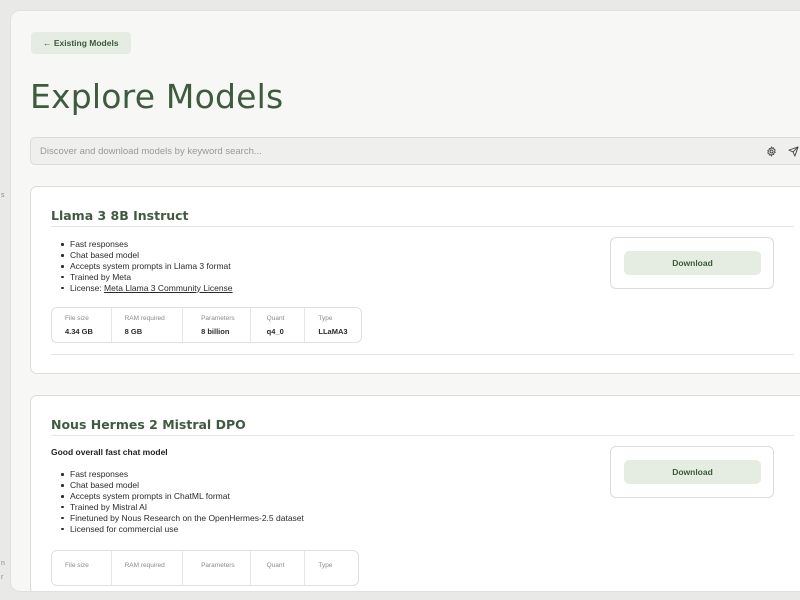 This screenshot has height=600, width=800. What do you see at coordinates (177, 529) in the screenshot?
I see `list-item: Licensed for commercial use` at bounding box center [177, 529].